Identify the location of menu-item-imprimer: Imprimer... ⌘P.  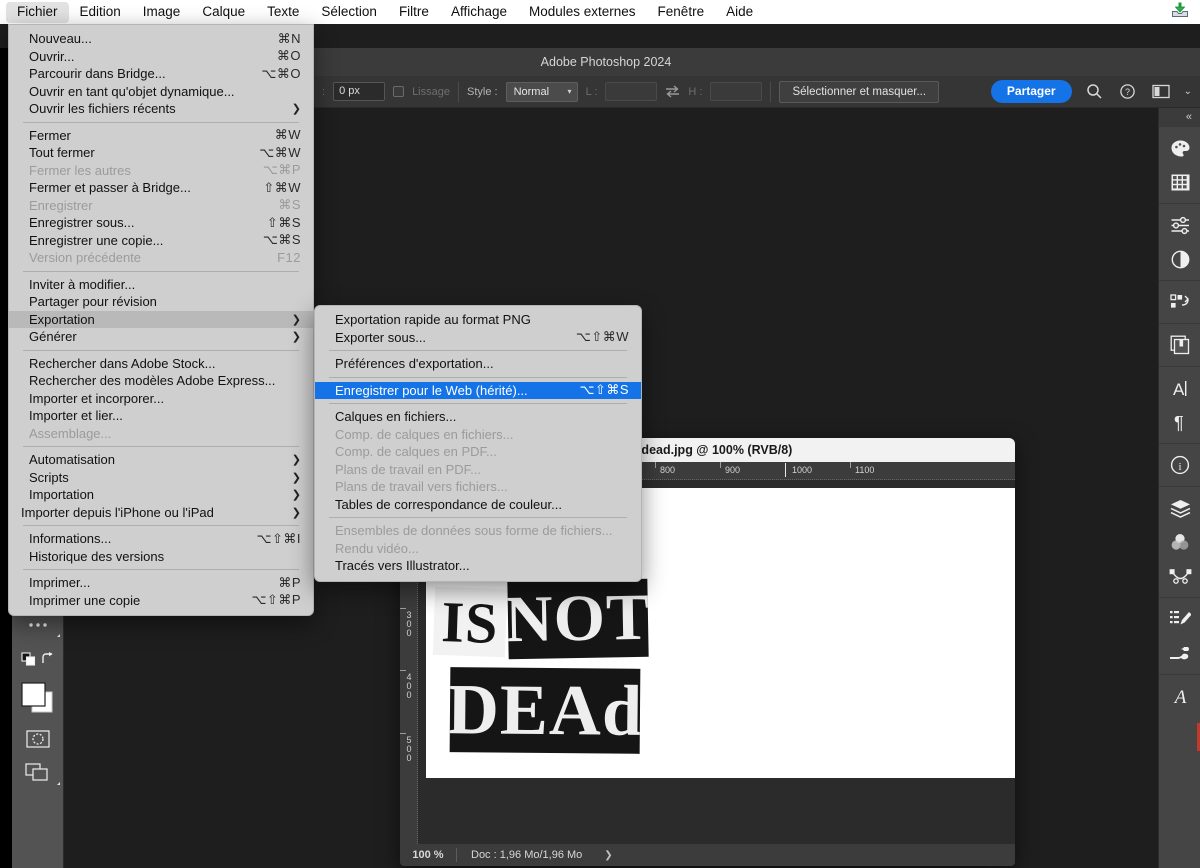
(161, 583).